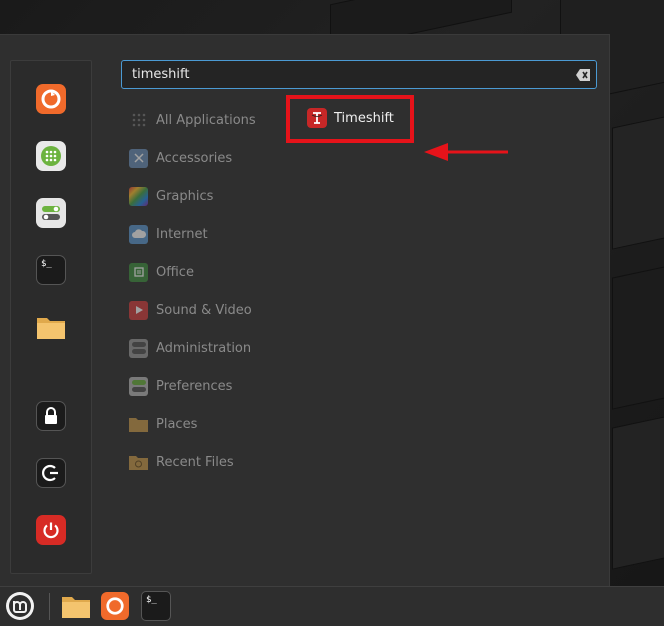 This screenshot has width=664, height=626. Describe the element at coordinates (175, 272) in the screenshot. I see `category-label: Office` at that location.